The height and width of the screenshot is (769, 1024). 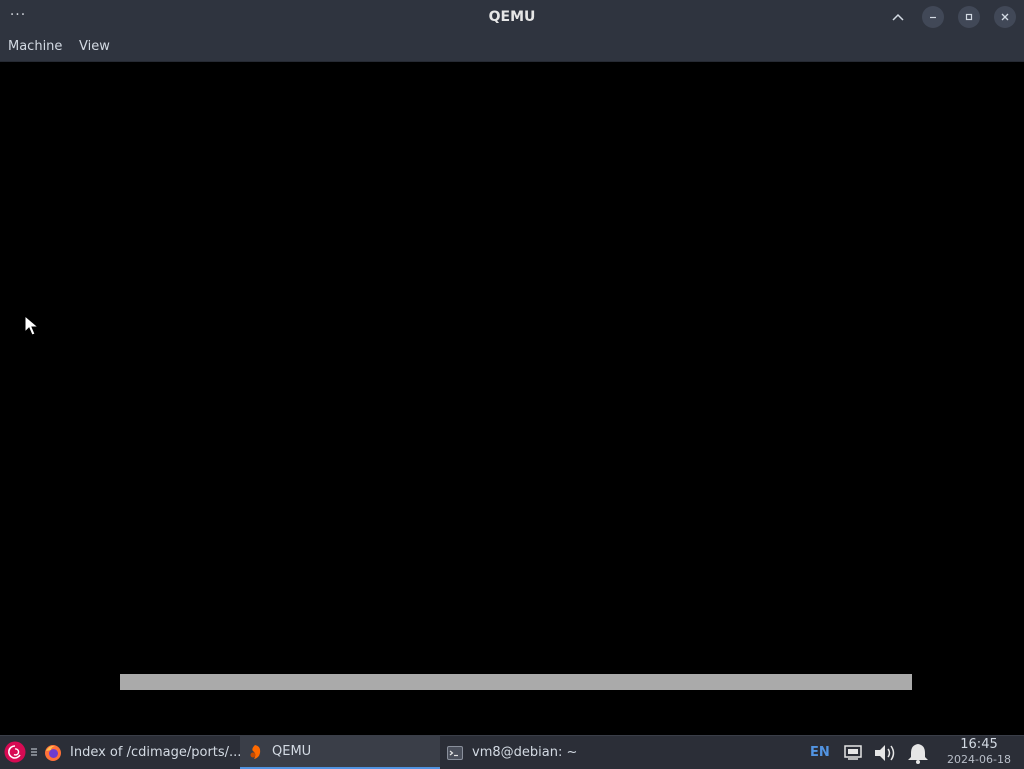 I want to click on boot-progress-fill, so click(x=516, y=682).